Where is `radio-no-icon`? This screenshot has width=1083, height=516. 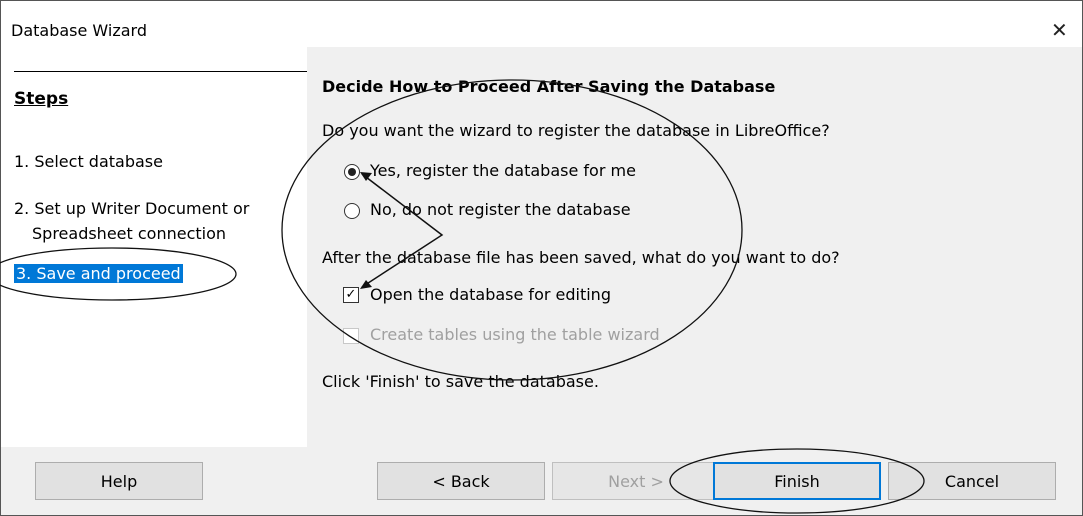
radio-no-icon is located at coordinates (352, 211).